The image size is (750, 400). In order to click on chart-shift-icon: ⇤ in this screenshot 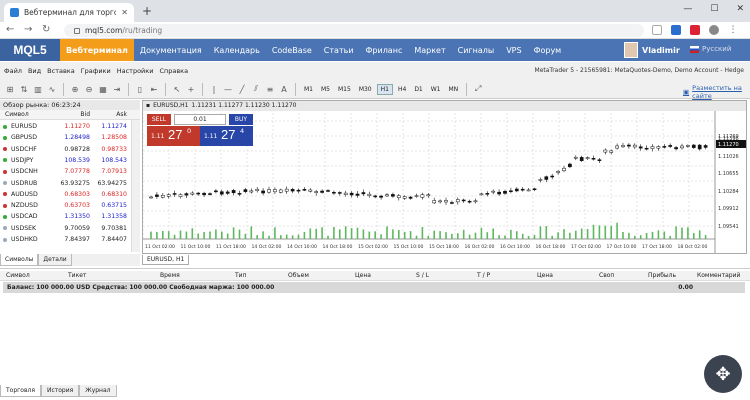, I will do `click(154, 89)`.